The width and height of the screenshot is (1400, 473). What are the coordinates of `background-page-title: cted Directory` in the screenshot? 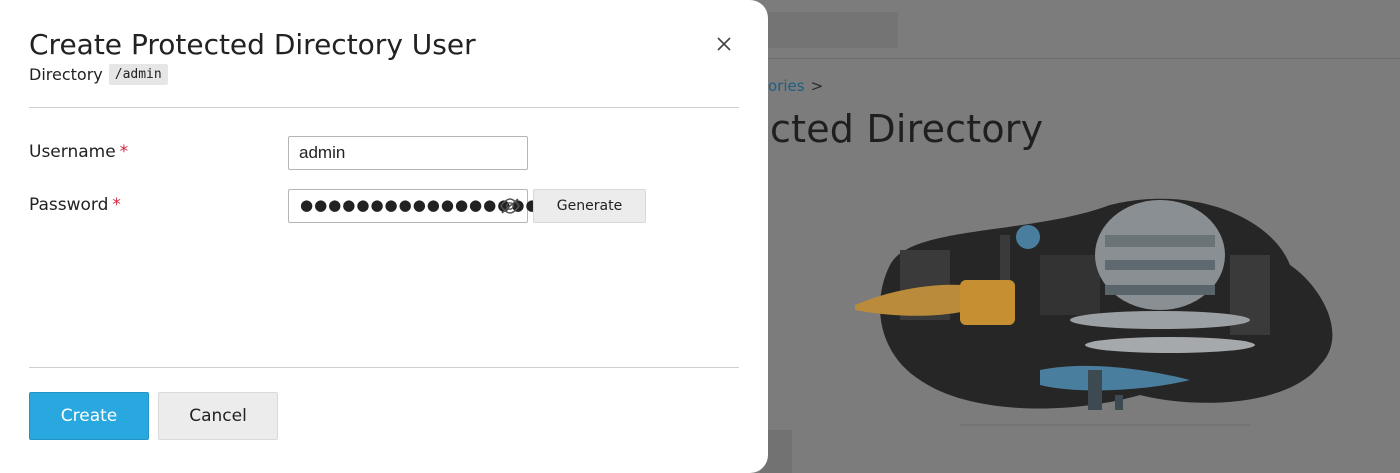 It's located at (907, 129).